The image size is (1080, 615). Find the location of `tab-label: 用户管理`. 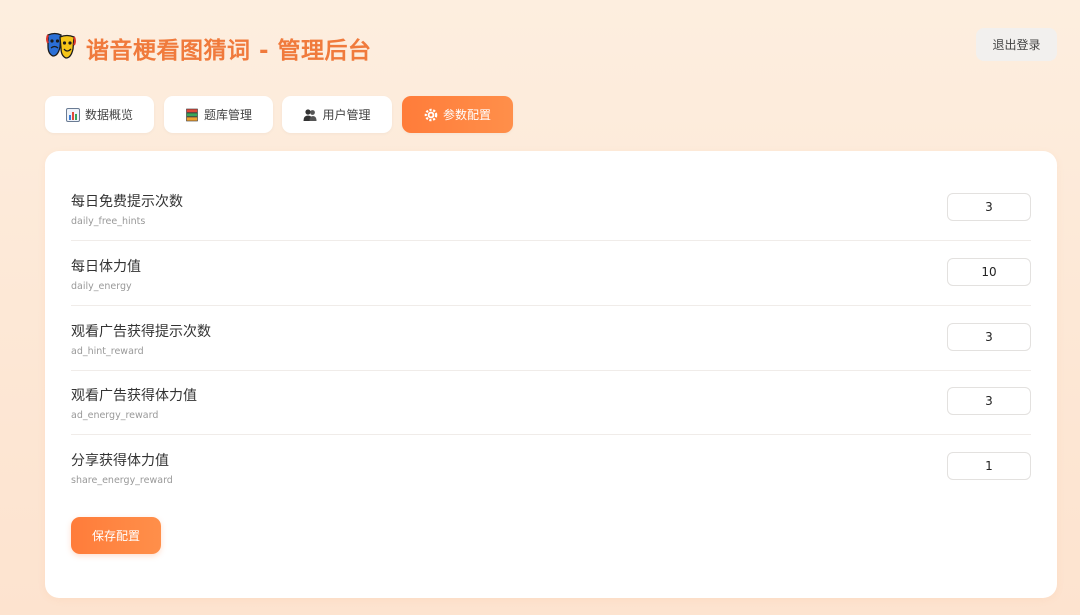

tab-label: 用户管理 is located at coordinates (346, 115).